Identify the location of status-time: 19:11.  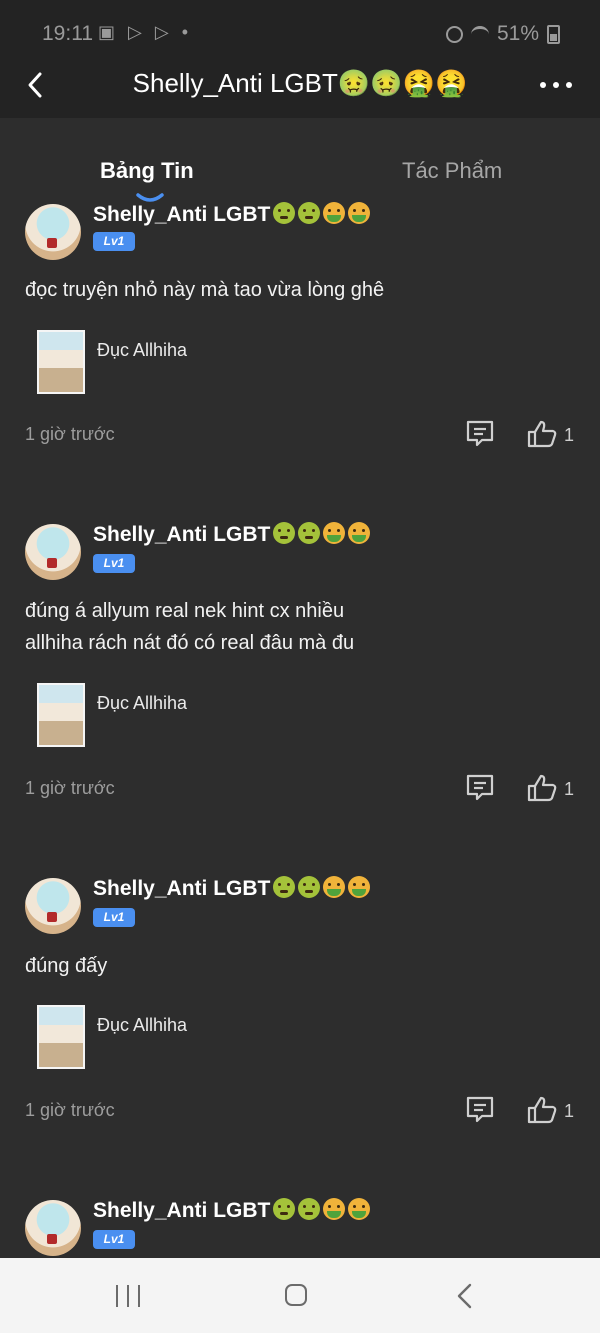
(67, 33).